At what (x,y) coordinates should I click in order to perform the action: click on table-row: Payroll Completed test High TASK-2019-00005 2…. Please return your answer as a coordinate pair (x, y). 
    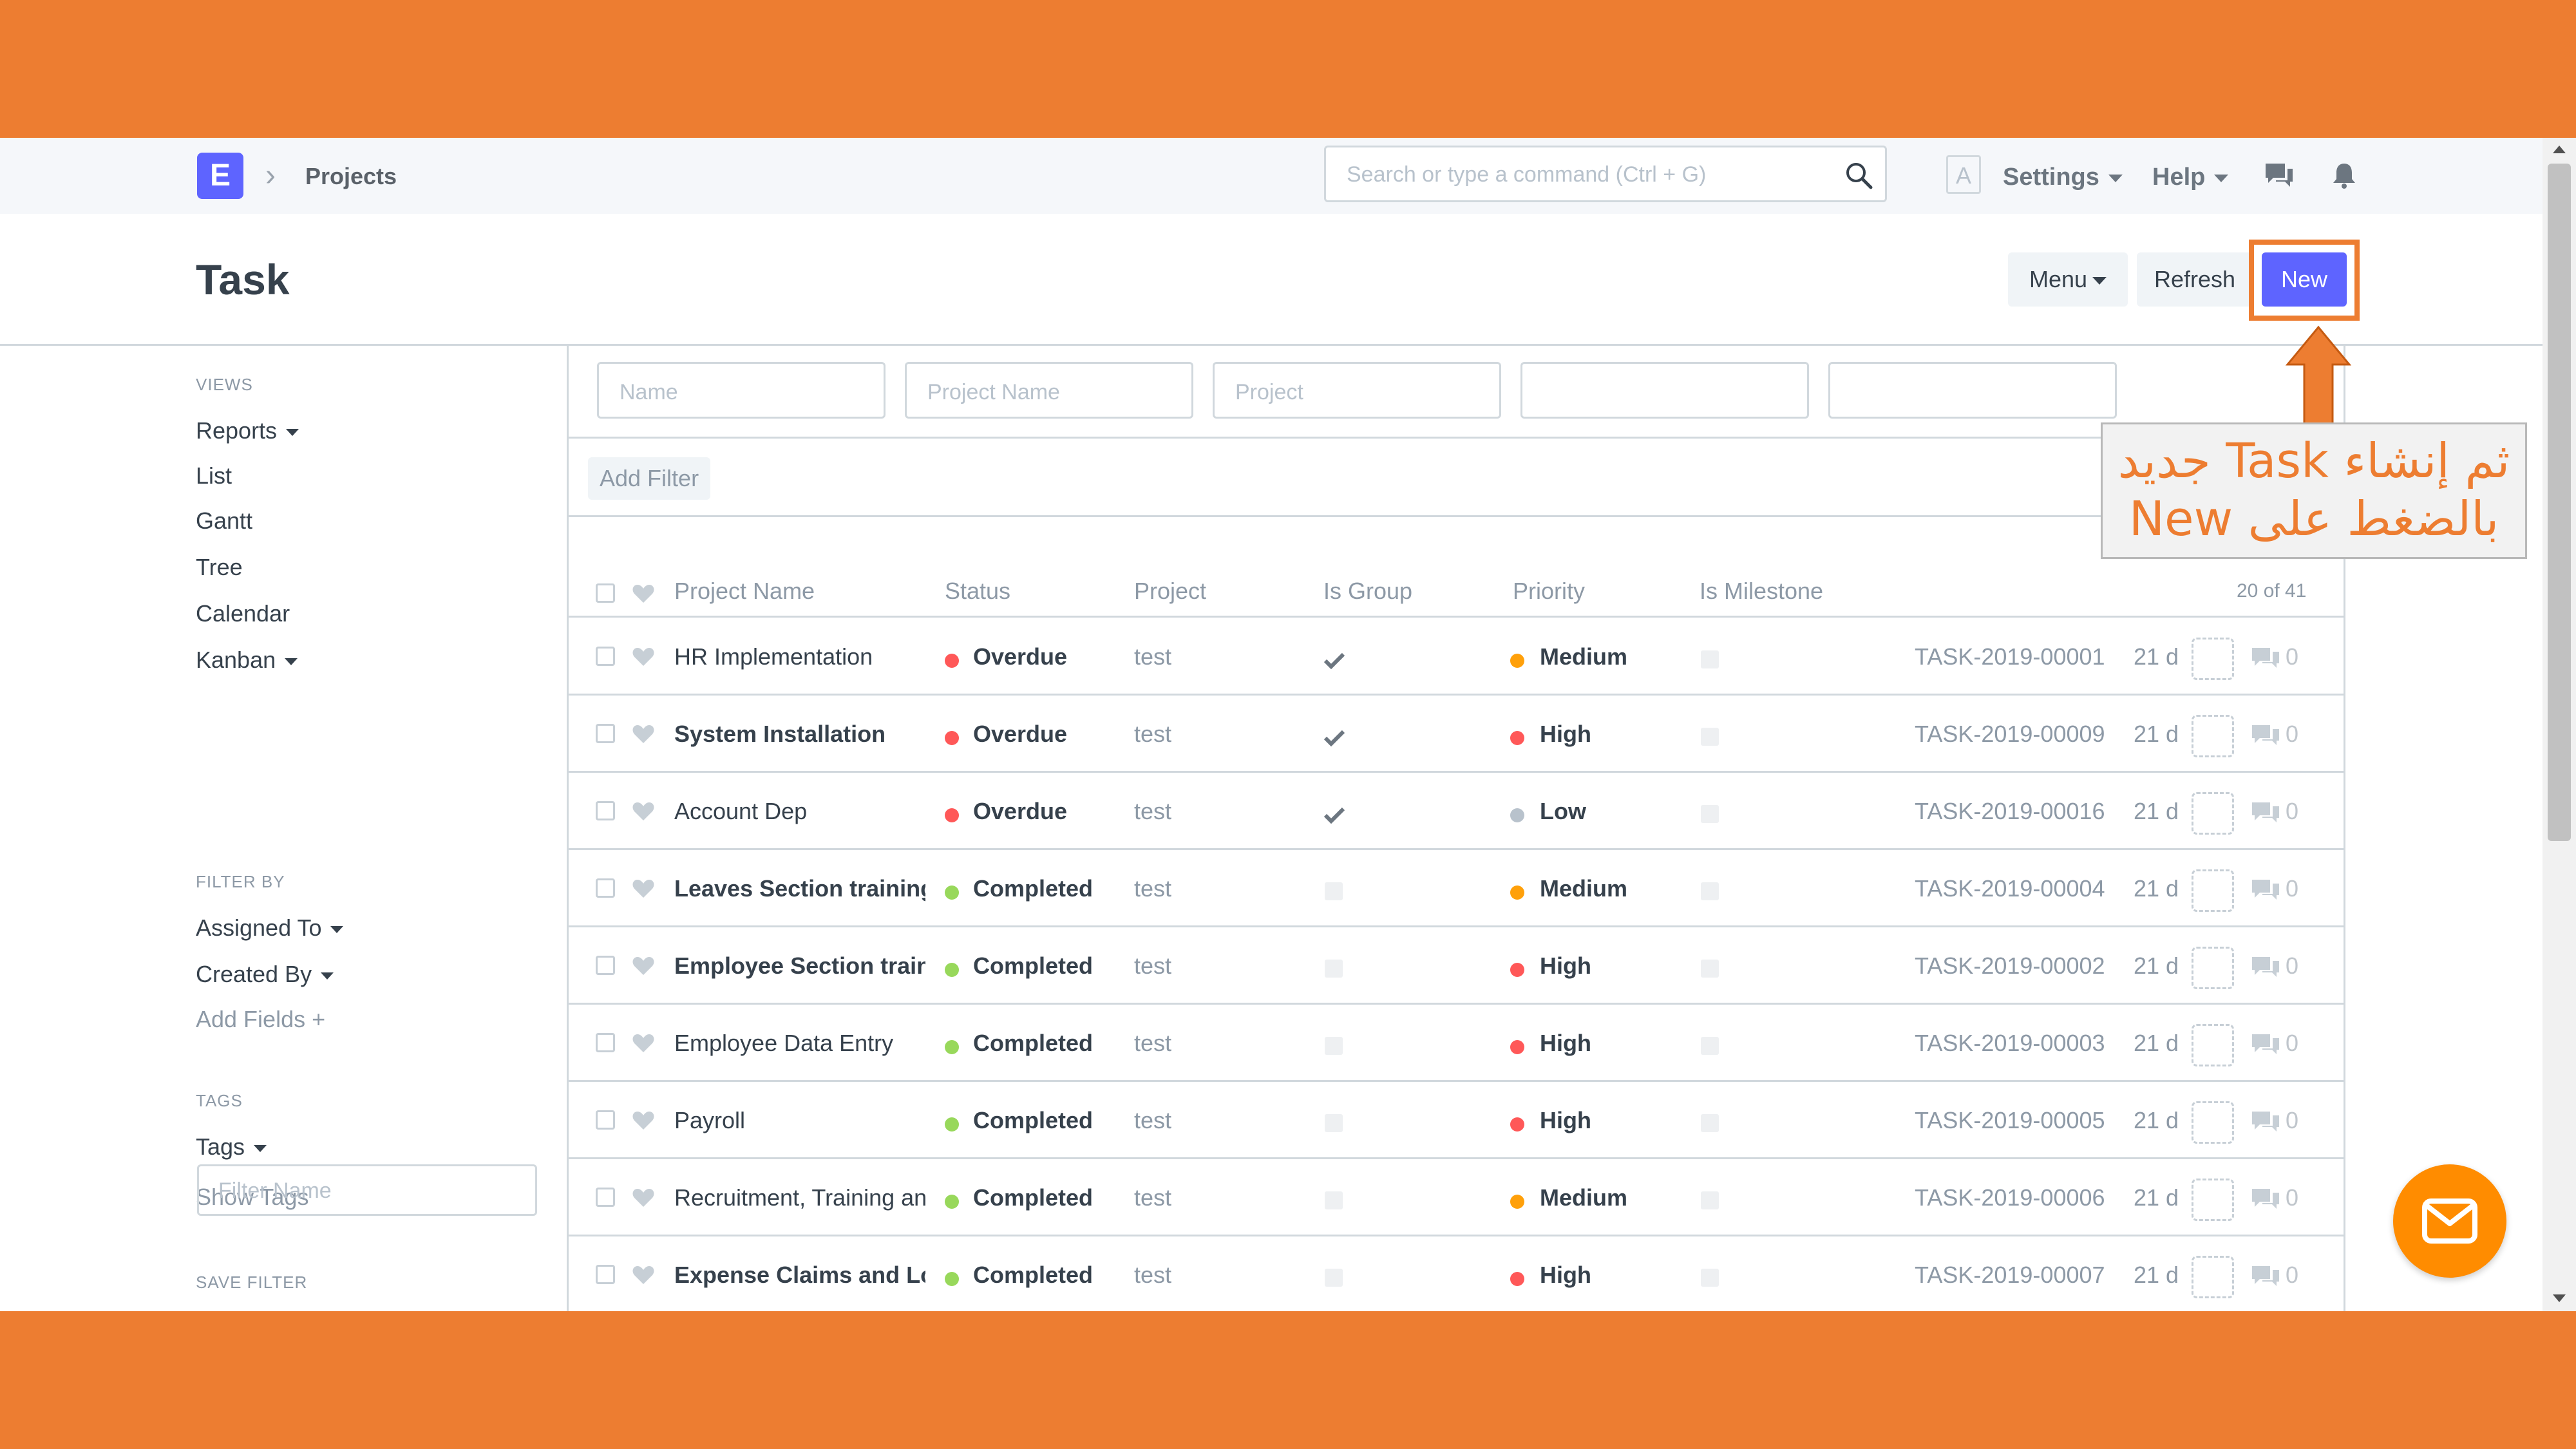
    Looking at the image, I should click on (1457, 1121).